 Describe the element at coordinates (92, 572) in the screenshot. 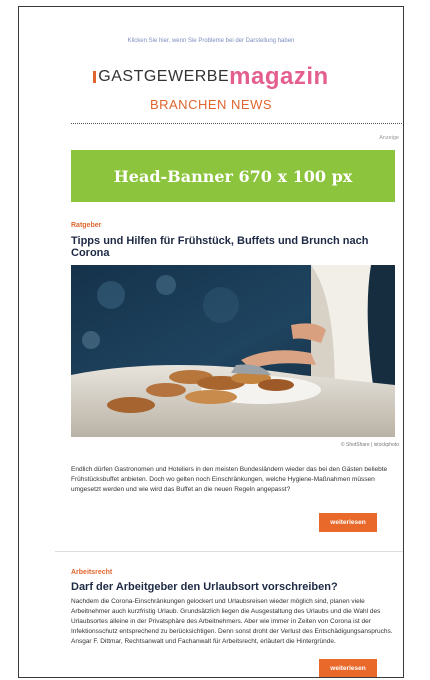

I see `article-category: Arbeitsrecht` at that location.